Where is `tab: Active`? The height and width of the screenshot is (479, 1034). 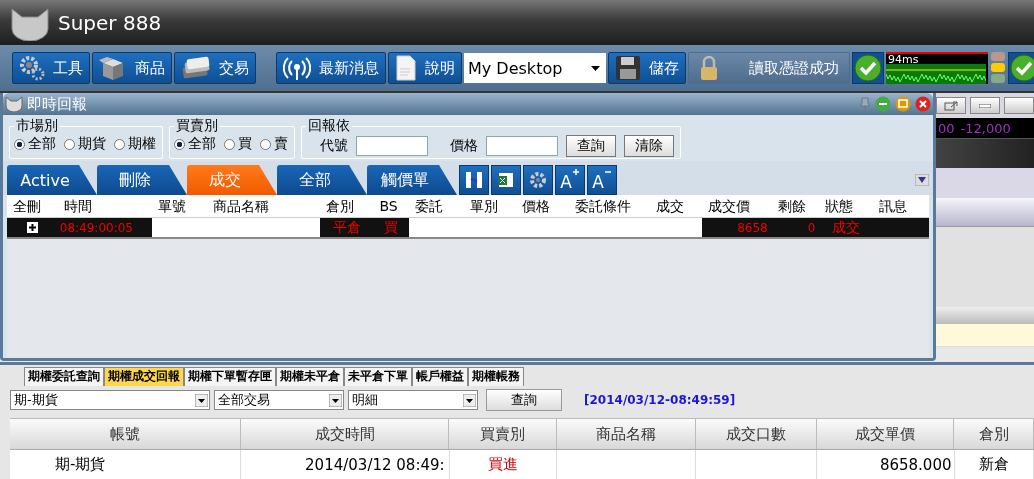
tab: Active is located at coordinates (52, 180).